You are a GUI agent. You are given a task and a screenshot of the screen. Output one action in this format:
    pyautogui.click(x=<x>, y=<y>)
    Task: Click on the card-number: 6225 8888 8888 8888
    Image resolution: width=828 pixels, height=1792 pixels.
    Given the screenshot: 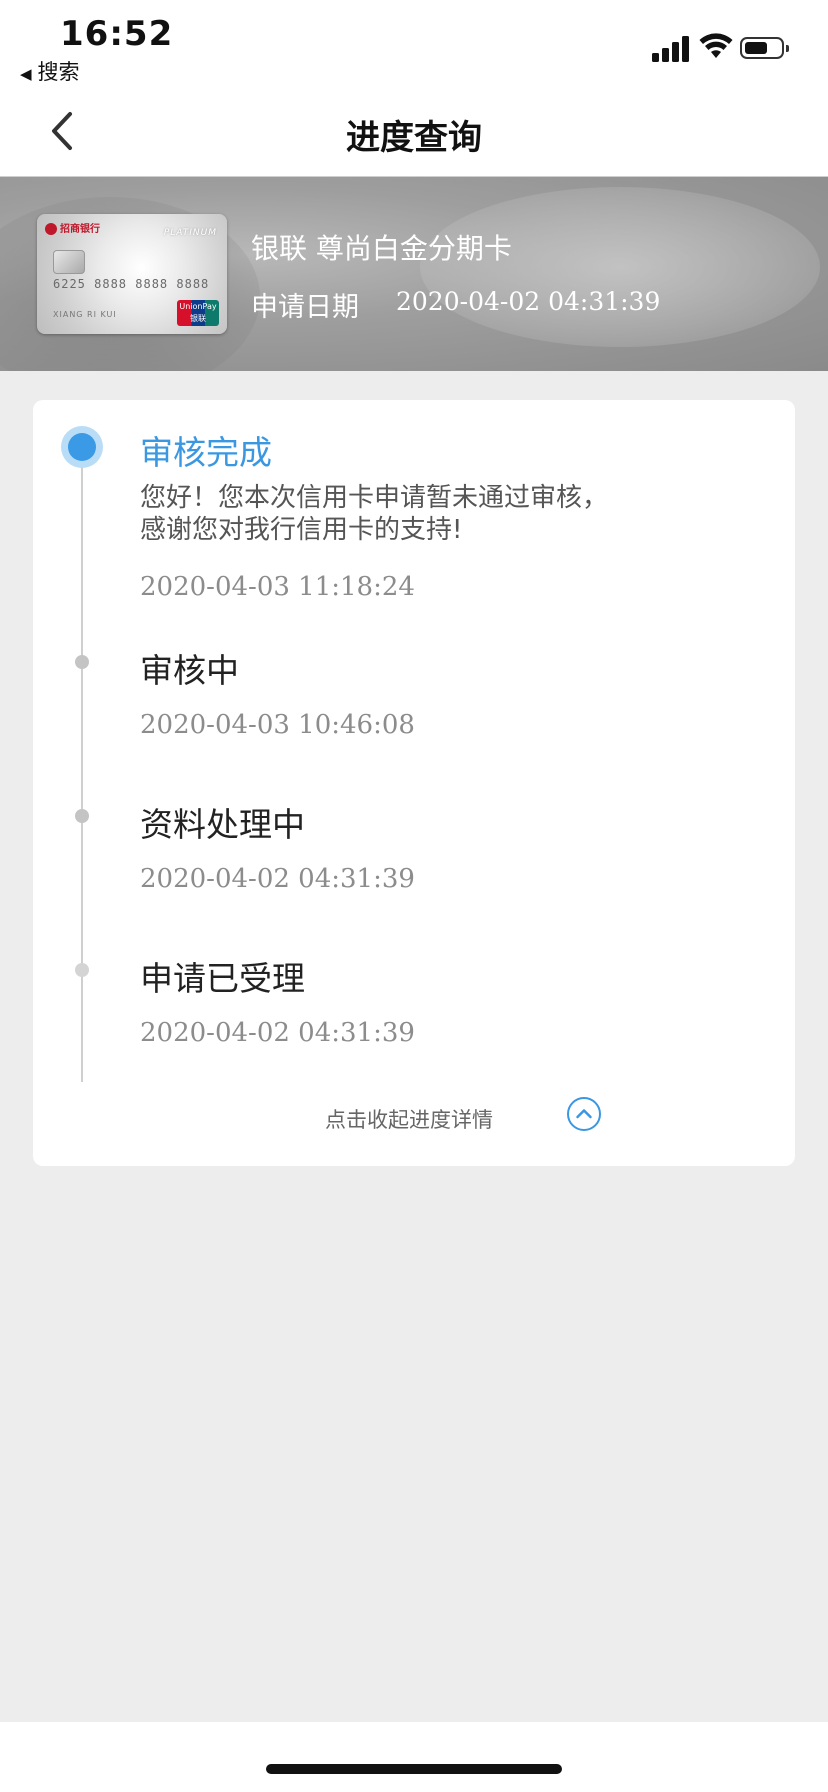 What is the action you would take?
    pyautogui.click(x=131, y=284)
    